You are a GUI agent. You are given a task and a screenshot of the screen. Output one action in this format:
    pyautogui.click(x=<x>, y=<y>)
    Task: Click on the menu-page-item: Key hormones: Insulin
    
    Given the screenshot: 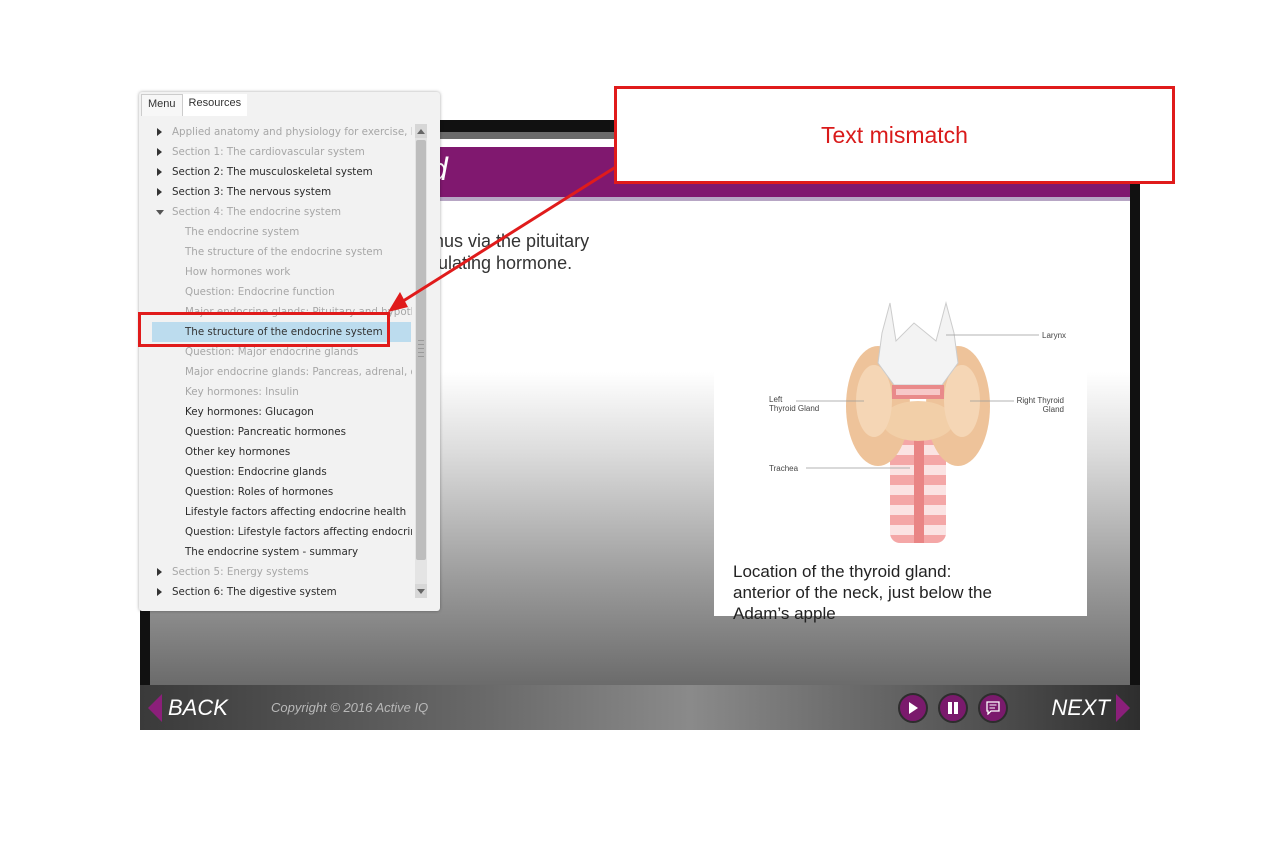 What is the action you would take?
    pyautogui.click(x=282, y=392)
    